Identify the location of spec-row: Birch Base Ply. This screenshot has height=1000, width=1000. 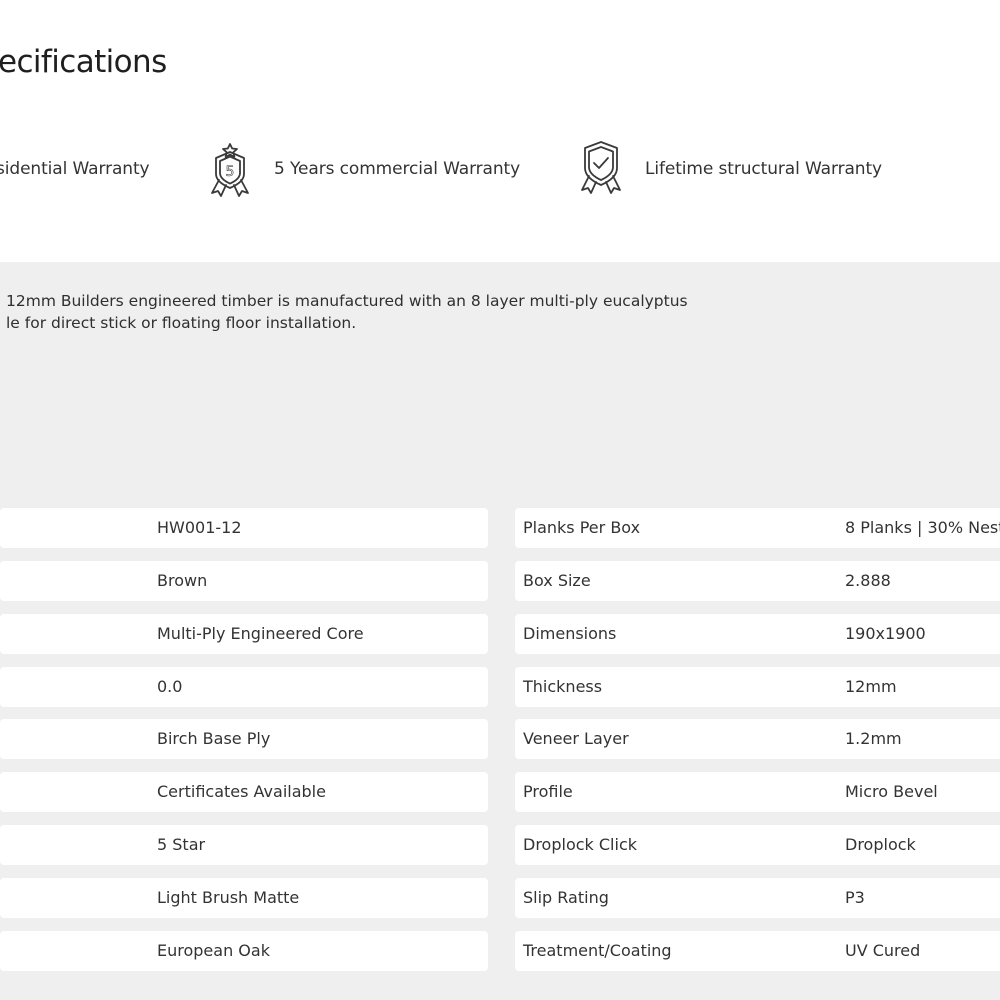
(244, 739).